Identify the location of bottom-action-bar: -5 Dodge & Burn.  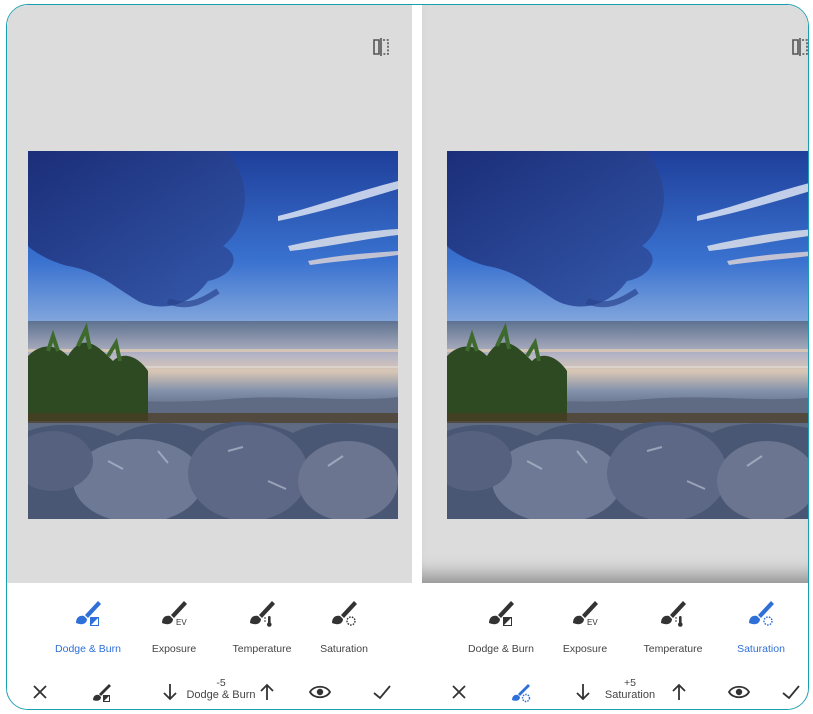
(209, 691).